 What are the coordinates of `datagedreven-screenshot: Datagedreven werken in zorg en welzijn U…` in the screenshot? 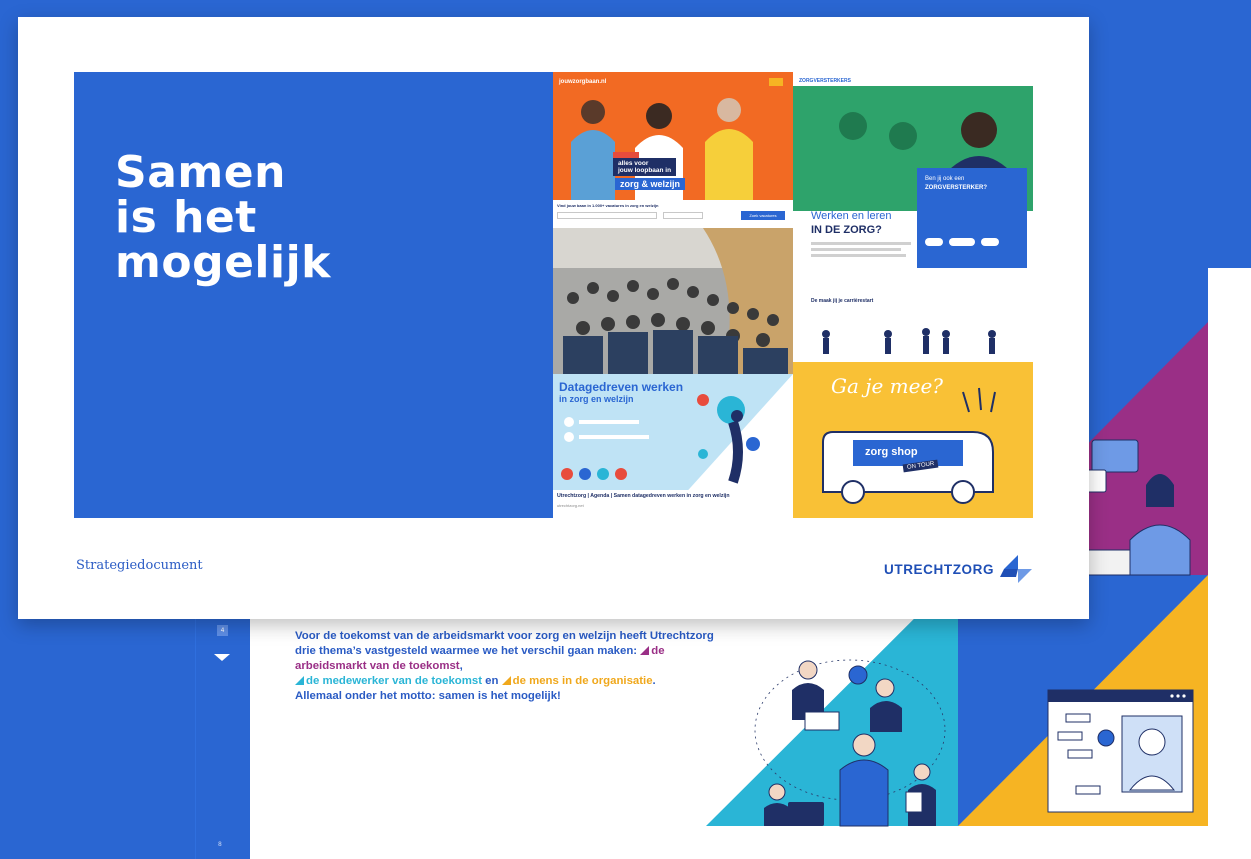 It's located at (673, 446).